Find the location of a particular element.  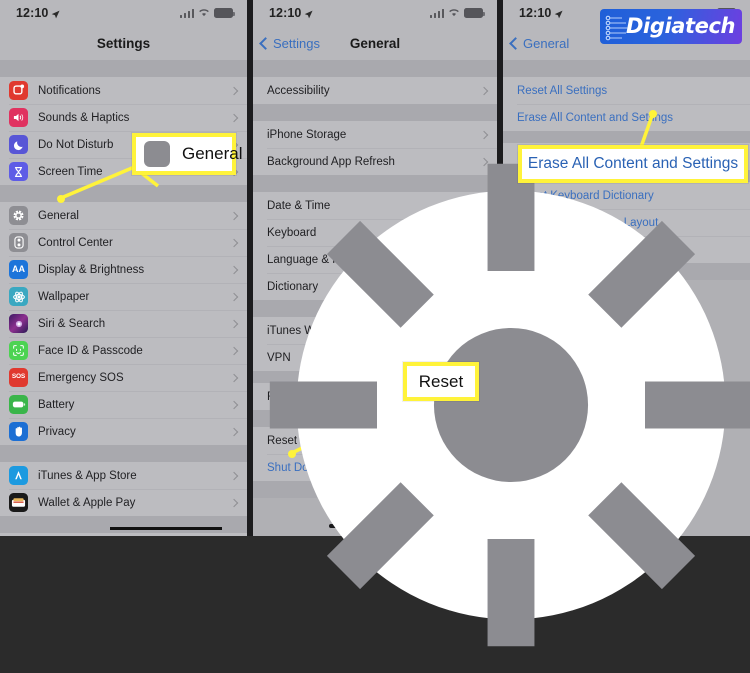

sidebar-item-label: General is located at coordinates (58, 215).